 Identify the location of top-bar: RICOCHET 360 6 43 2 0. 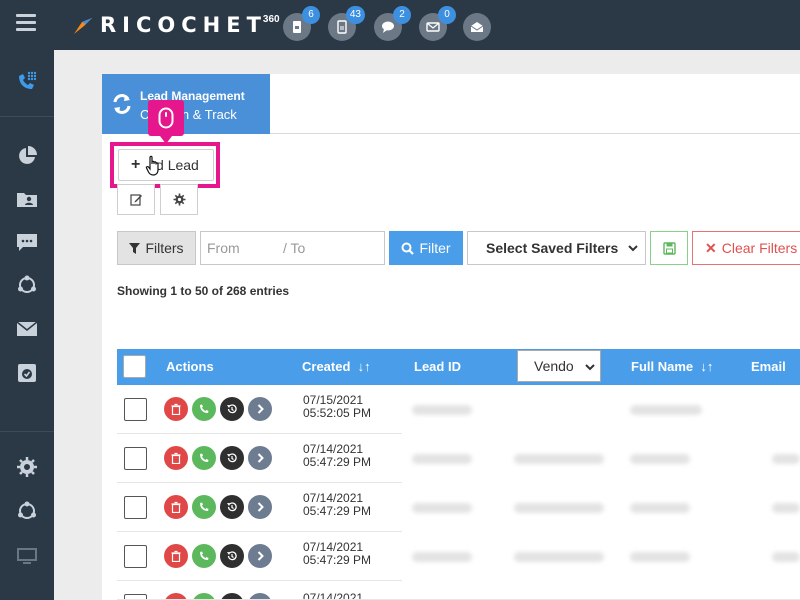
(400, 25).